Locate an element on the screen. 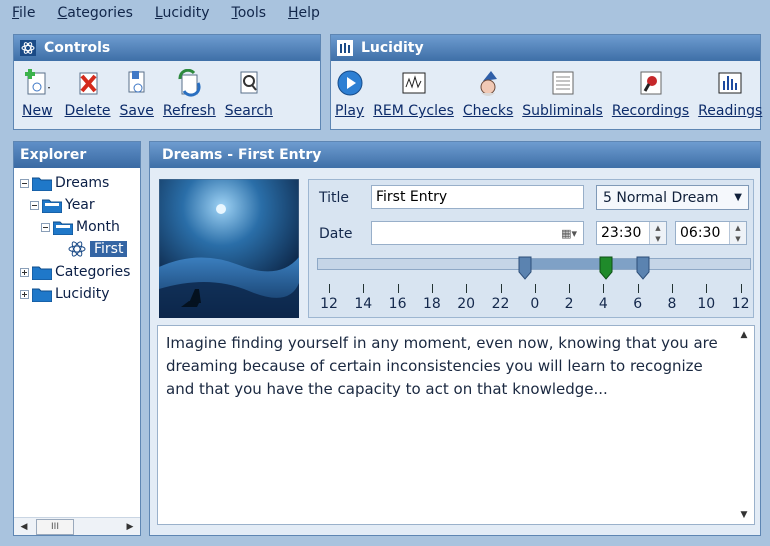  delete-button: Delete is located at coordinates (88, 94).